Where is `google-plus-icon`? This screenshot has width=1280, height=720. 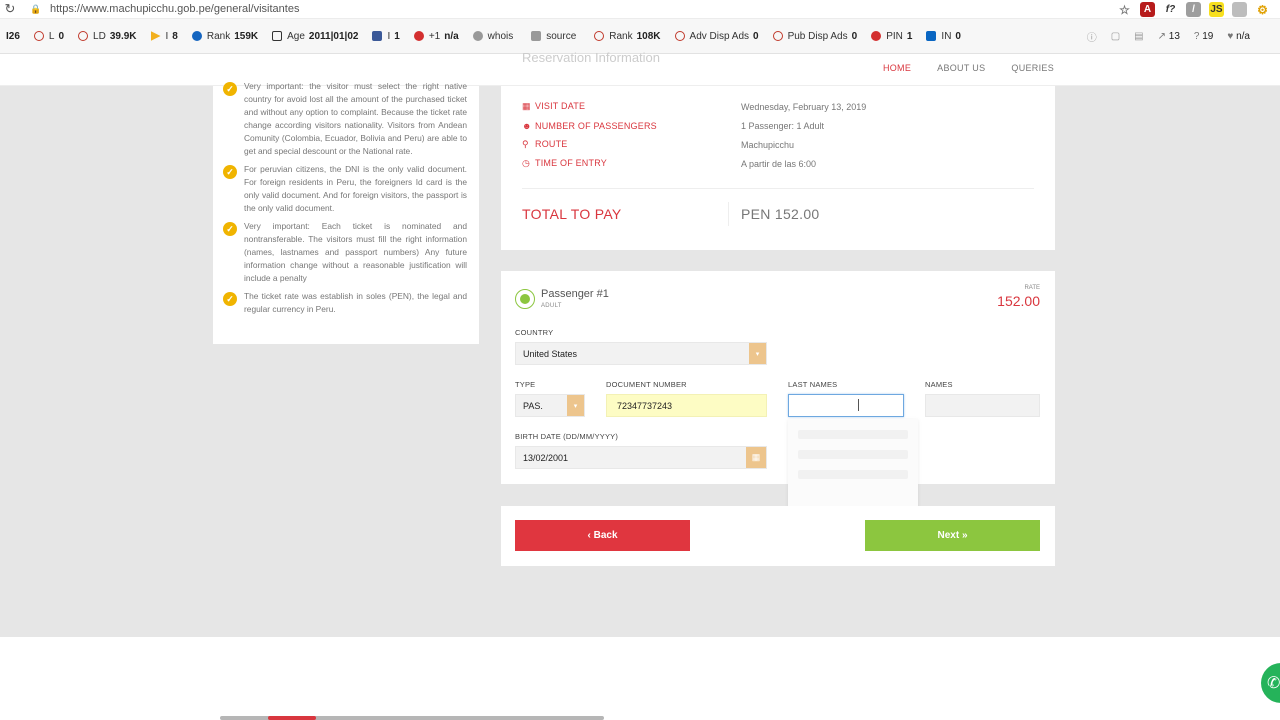 google-plus-icon is located at coordinates (418, 36).